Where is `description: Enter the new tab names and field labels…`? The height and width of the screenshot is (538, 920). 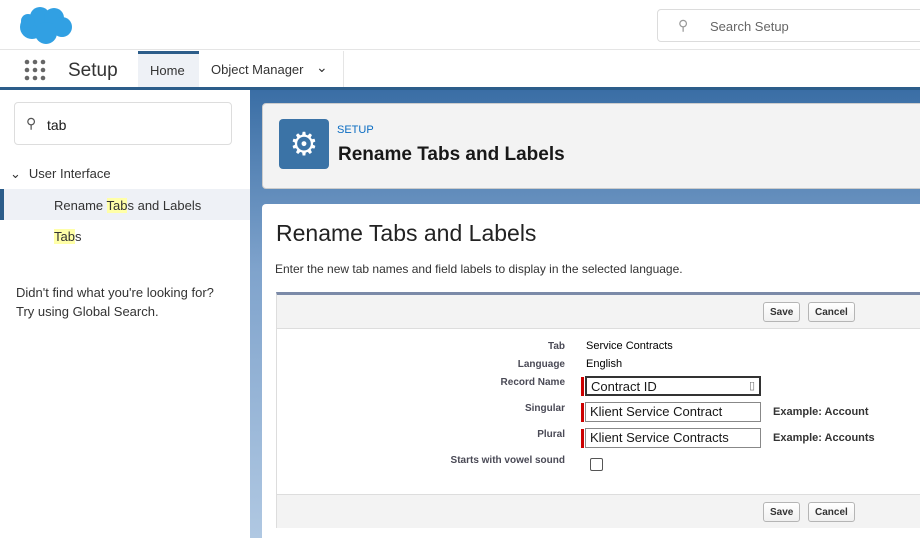
description: Enter the new tab names and field labels… is located at coordinates (479, 269).